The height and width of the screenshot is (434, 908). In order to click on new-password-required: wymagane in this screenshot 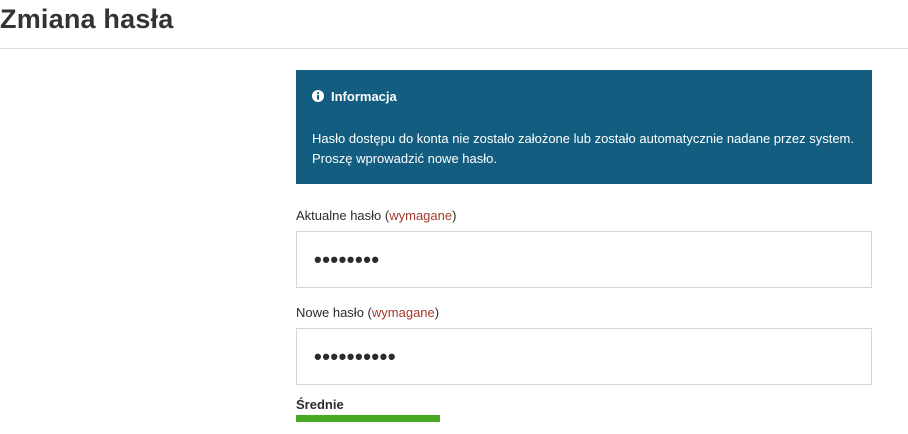, I will do `click(403, 312)`.